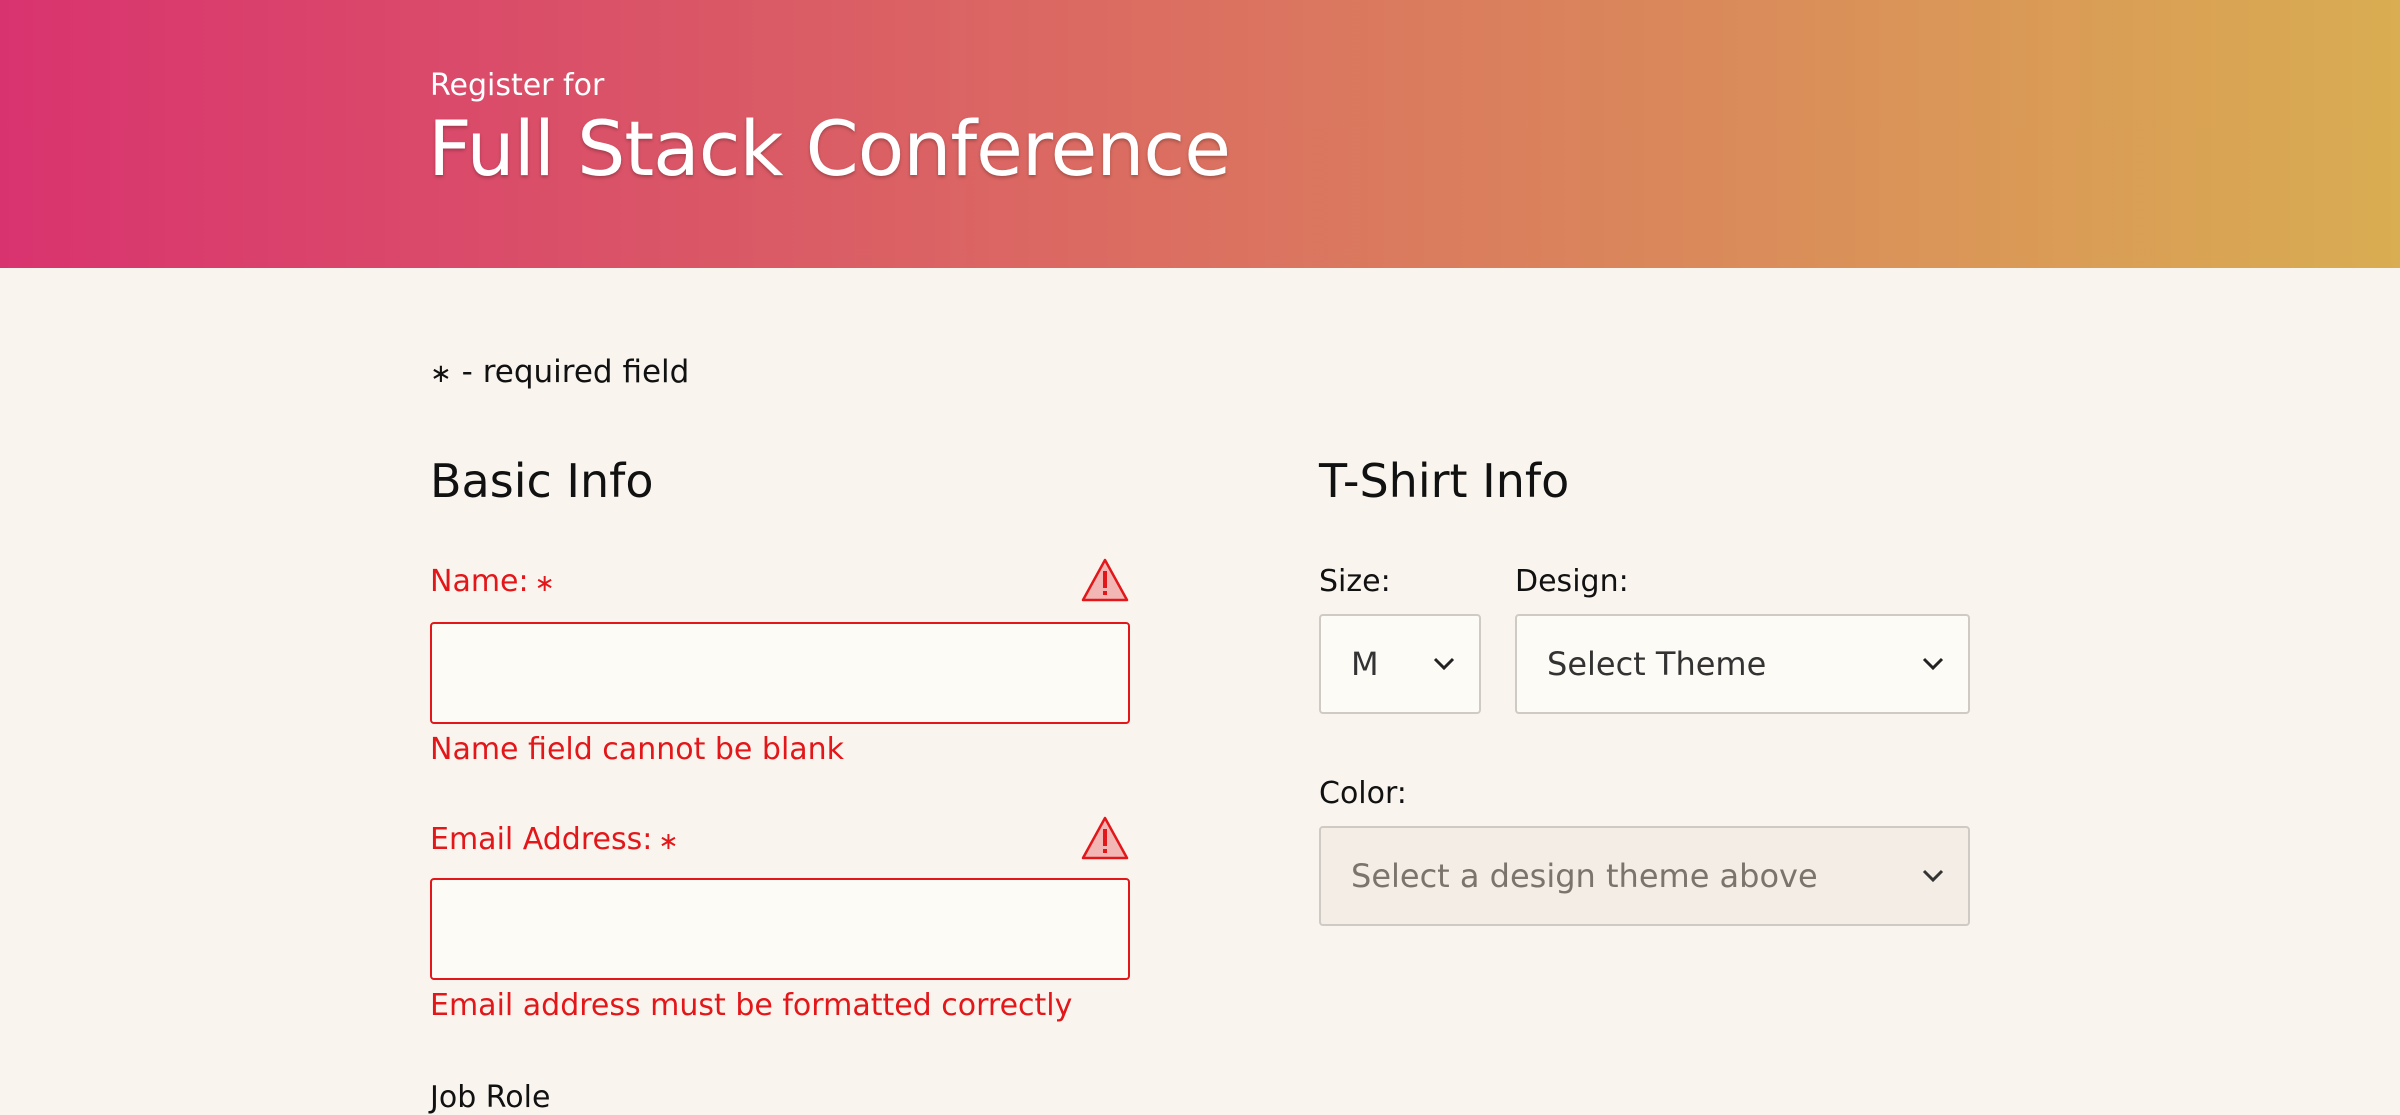  I want to click on email-input, so click(780, 929).